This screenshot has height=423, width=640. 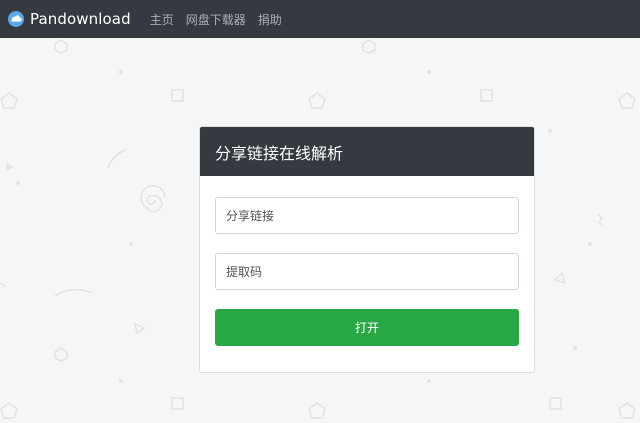 I want to click on brand: Pandownload, so click(x=69, y=19).